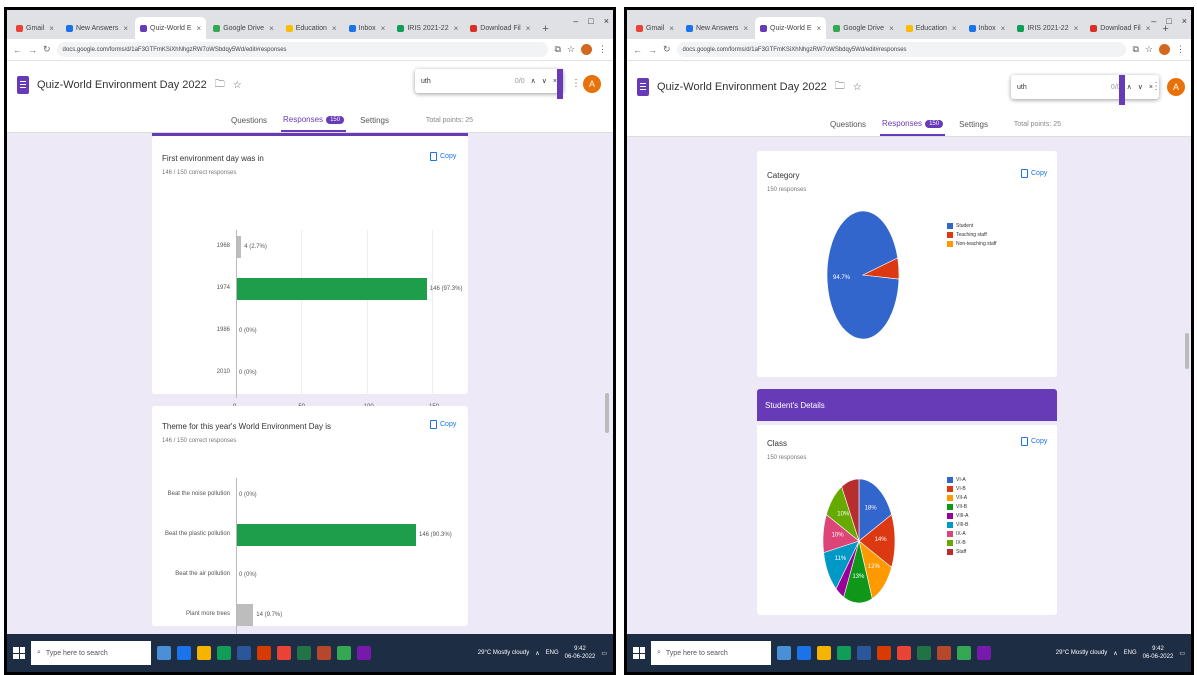  I want to click on new-tab-button: +, so click(545, 31).